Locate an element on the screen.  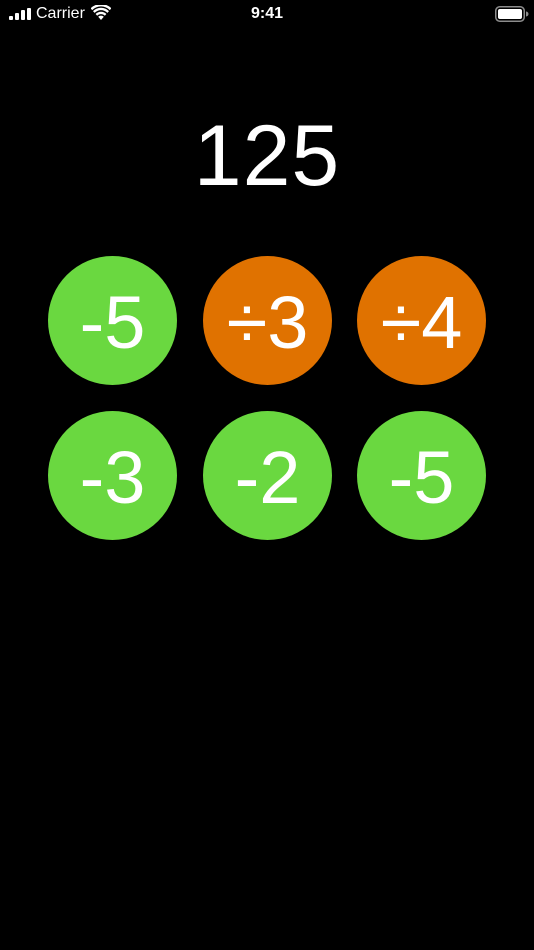
op-button-subtract-5: -5 is located at coordinates (112, 320).